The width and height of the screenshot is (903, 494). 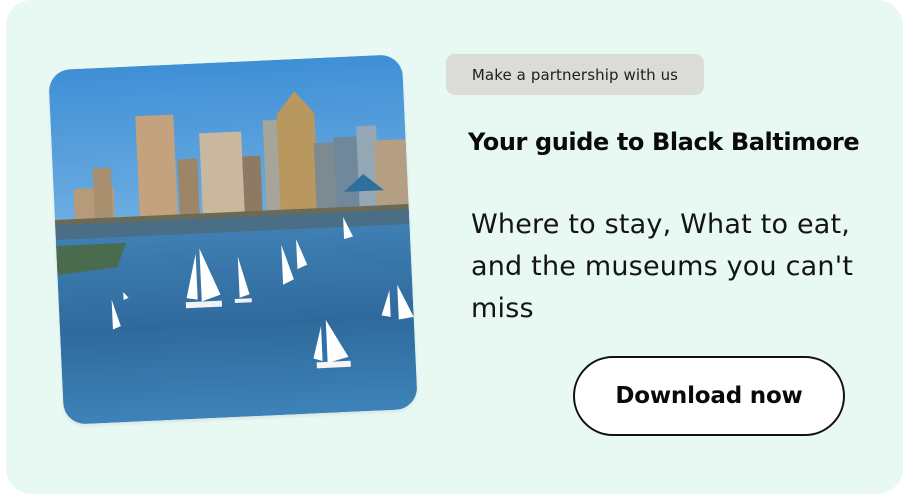 I want to click on download-now-button: Download now, so click(x=709, y=396).